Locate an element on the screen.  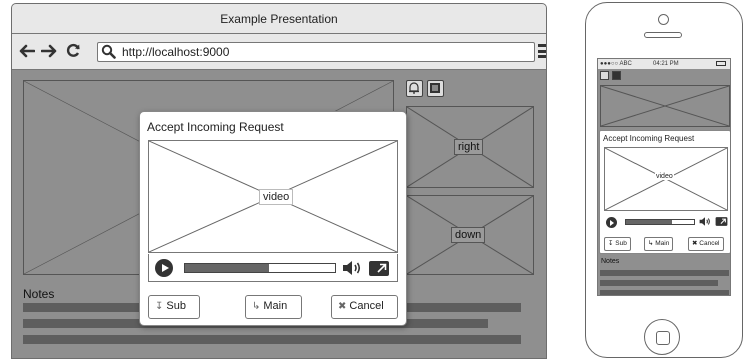
phone-main-button: ↳ Main is located at coordinates (659, 244).